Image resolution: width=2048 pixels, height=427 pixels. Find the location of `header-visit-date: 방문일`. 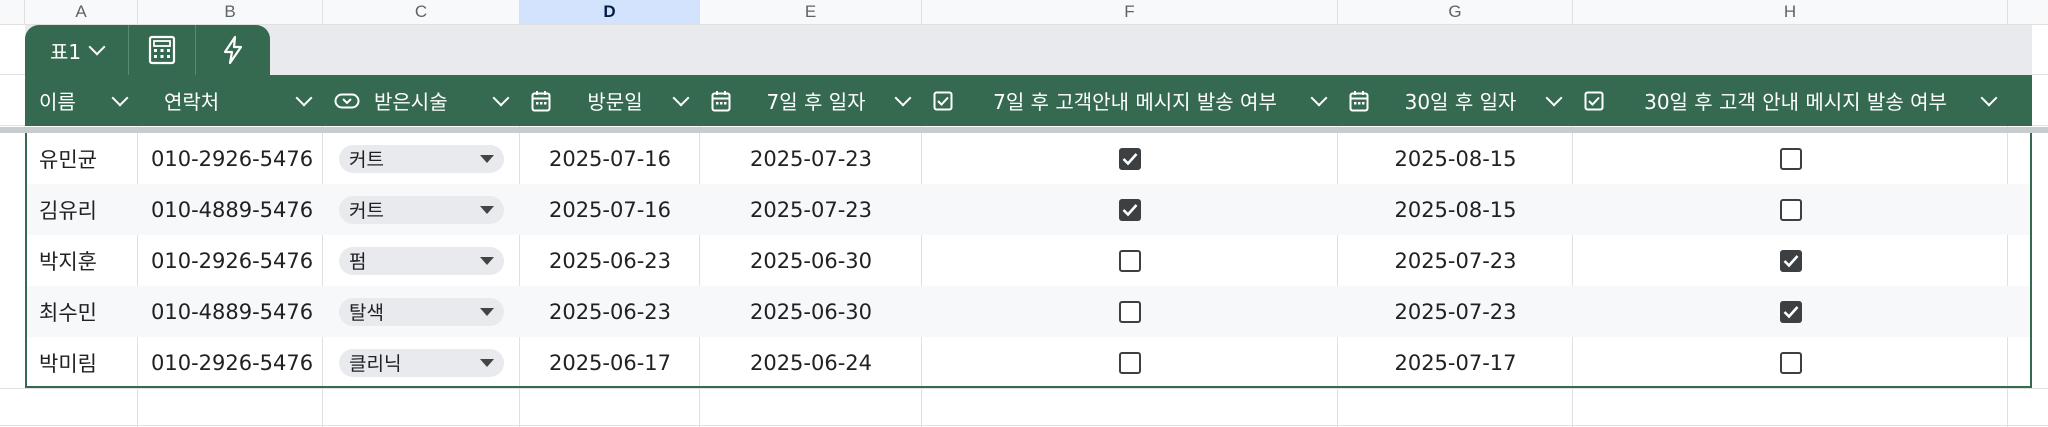

header-visit-date: 방문일 is located at coordinates (609, 100).